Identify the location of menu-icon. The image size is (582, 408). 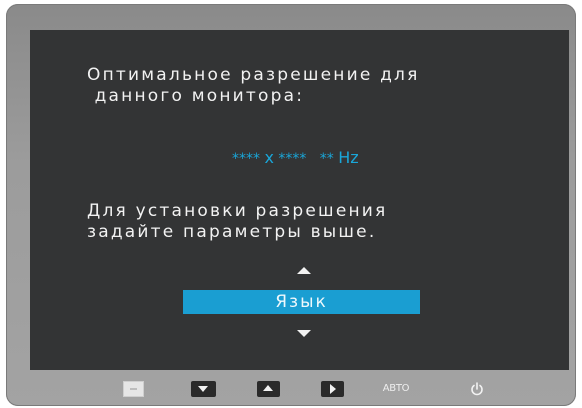
(133, 389).